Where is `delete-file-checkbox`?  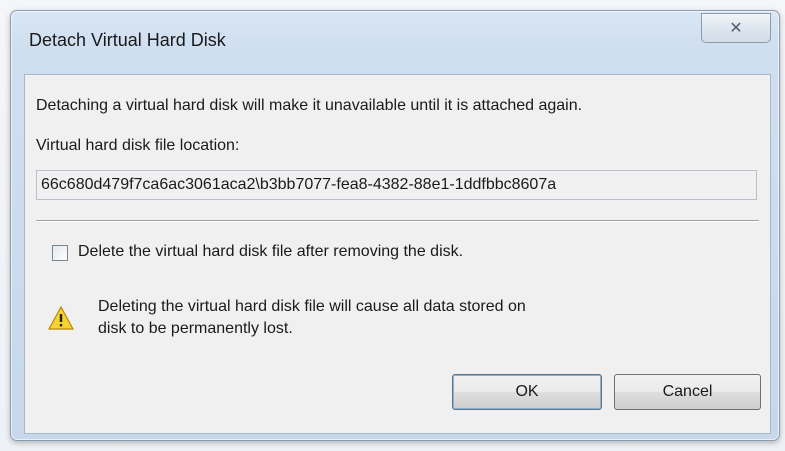
delete-file-checkbox is located at coordinates (60, 253).